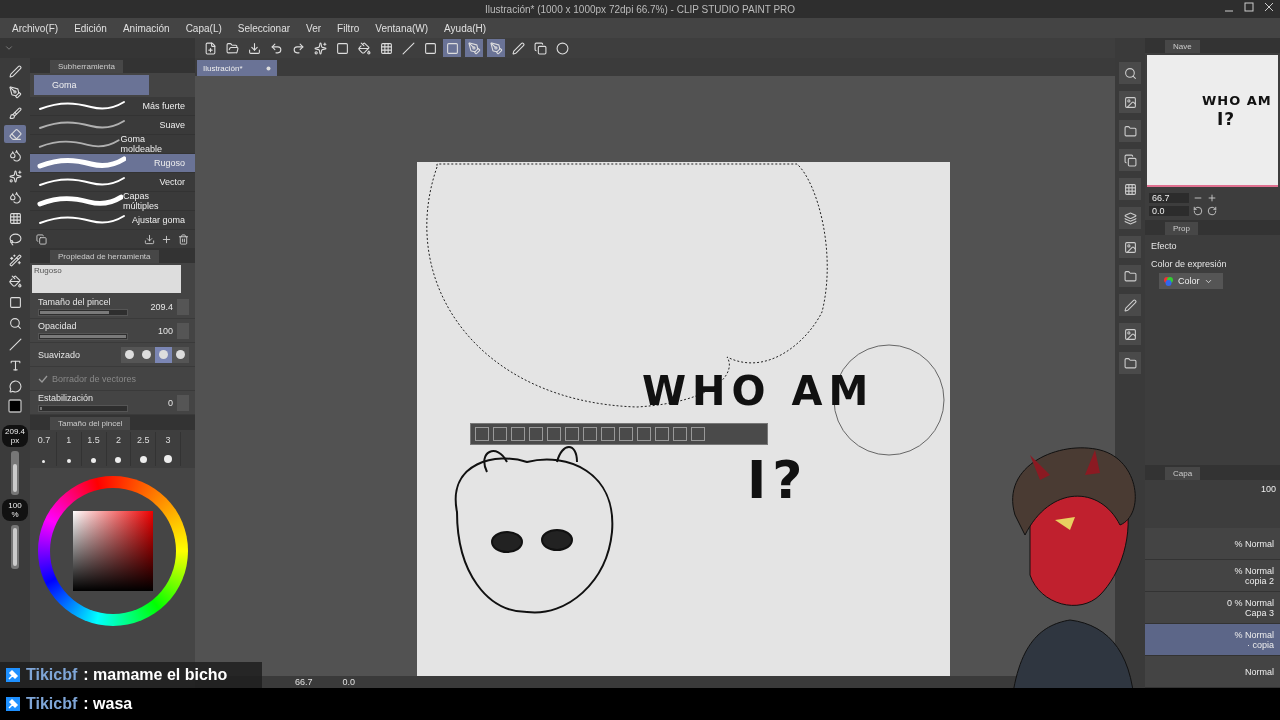 Image resolution: width=1280 pixels, height=720 pixels. I want to click on size-slider-fill, so click(15, 477).